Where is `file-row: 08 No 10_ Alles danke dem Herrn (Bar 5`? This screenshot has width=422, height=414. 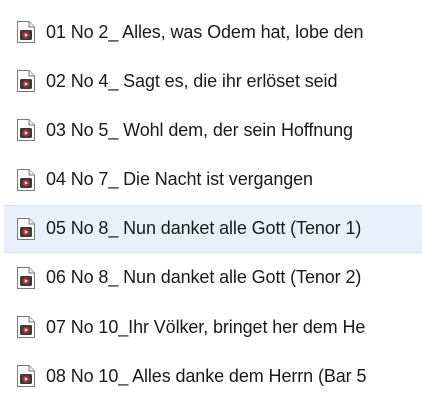
file-row: 08 No 10_ Alles danke dem Herrn (Bar 5 is located at coordinates (211, 376).